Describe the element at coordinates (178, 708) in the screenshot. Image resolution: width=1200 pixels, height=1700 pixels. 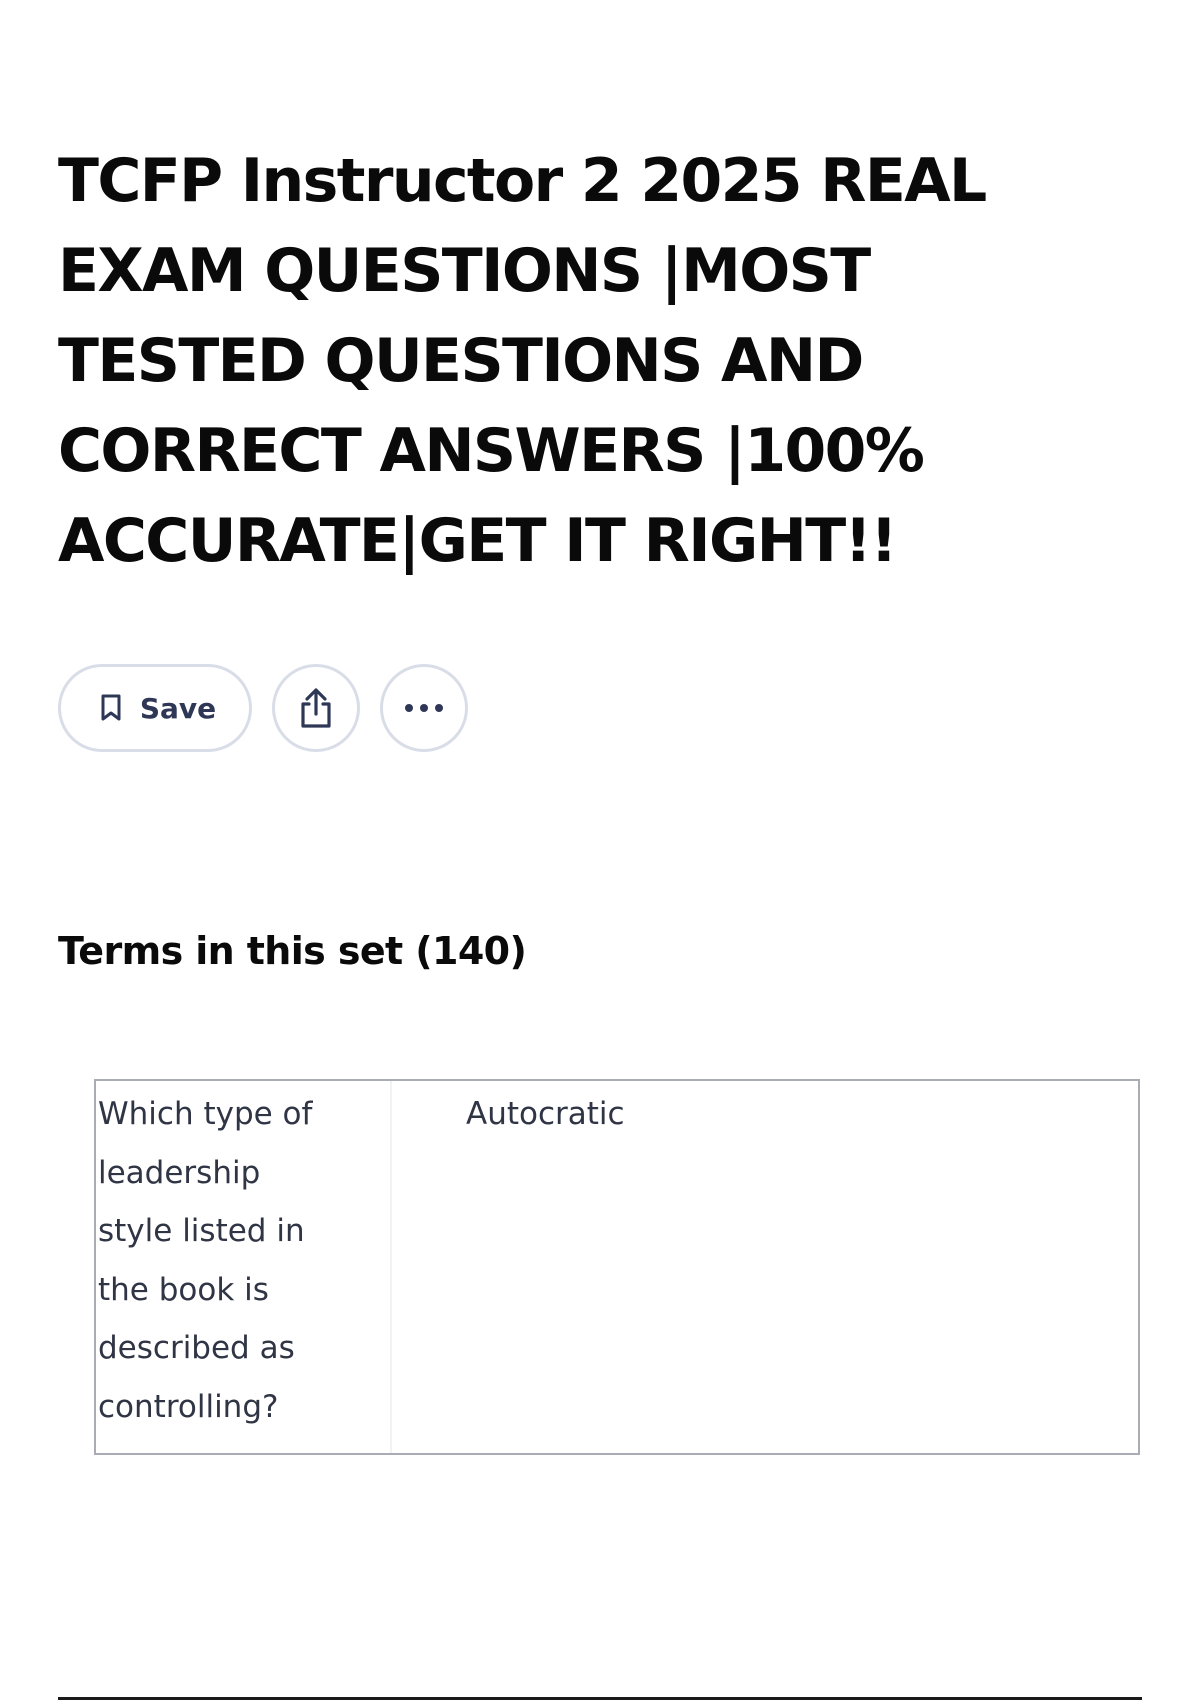
I see `save-button-label: Save` at that location.